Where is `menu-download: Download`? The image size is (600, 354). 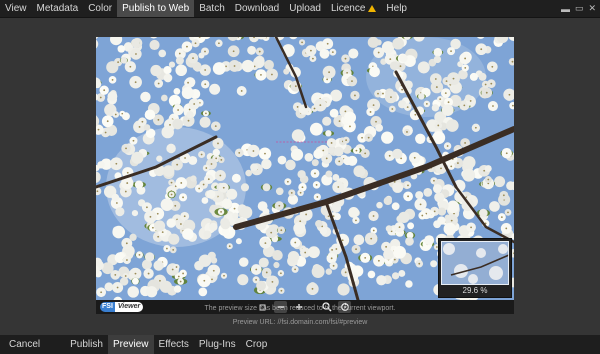 menu-download: Download is located at coordinates (257, 8).